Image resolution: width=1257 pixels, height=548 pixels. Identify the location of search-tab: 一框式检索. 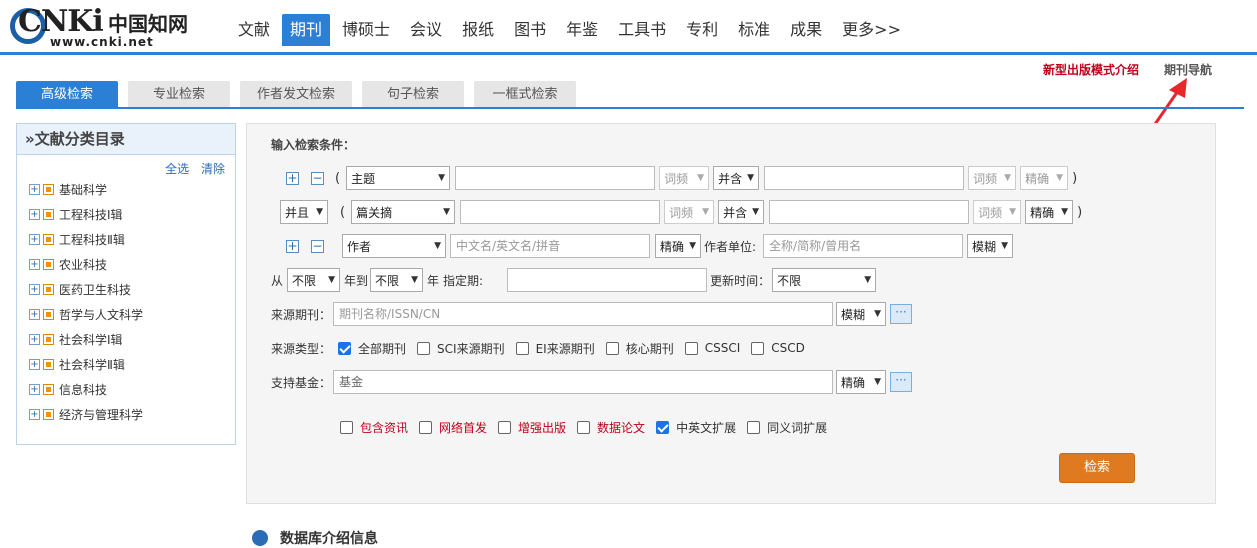
(525, 94).